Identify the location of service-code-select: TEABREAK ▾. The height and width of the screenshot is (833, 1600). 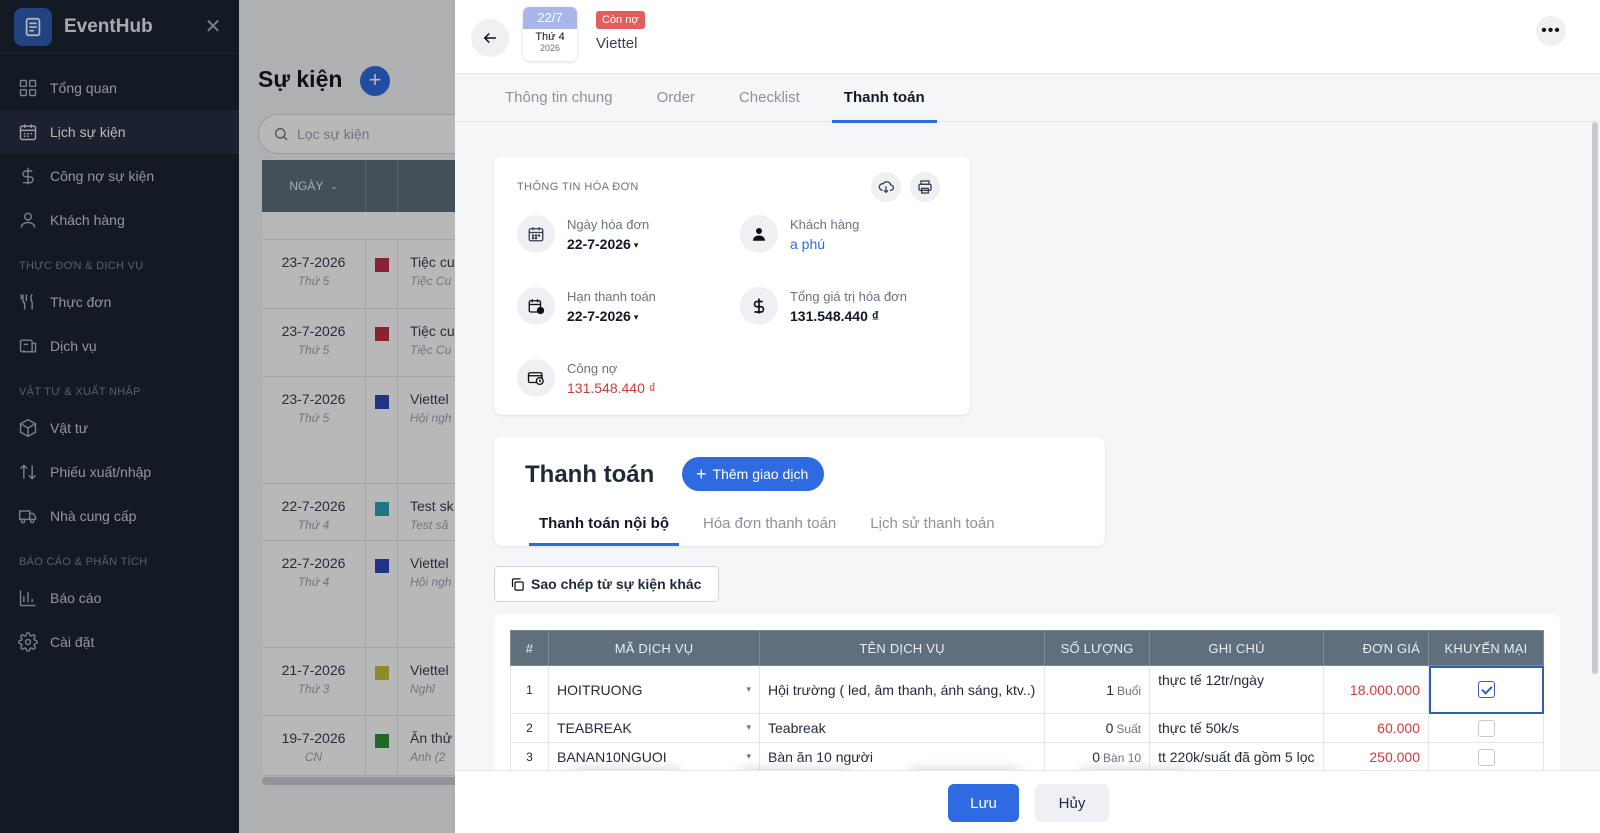
(654, 728).